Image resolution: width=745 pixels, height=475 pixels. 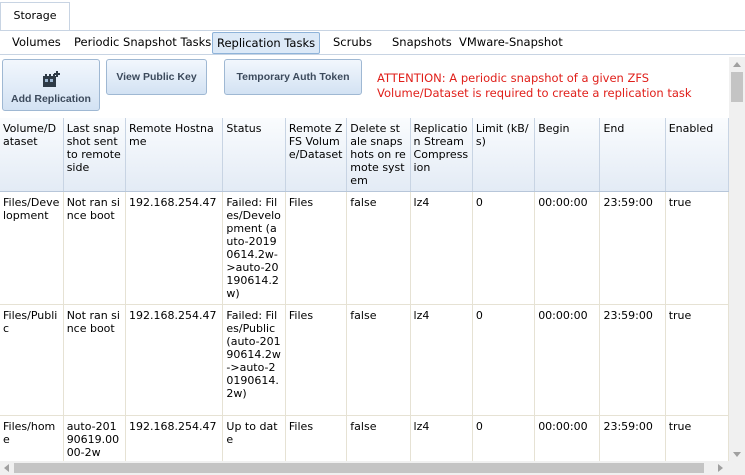 What do you see at coordinates (504, 155) in the screenshot?
I see `column-header-limit: Limit (kB/s)` at bounding box center [504, 155].